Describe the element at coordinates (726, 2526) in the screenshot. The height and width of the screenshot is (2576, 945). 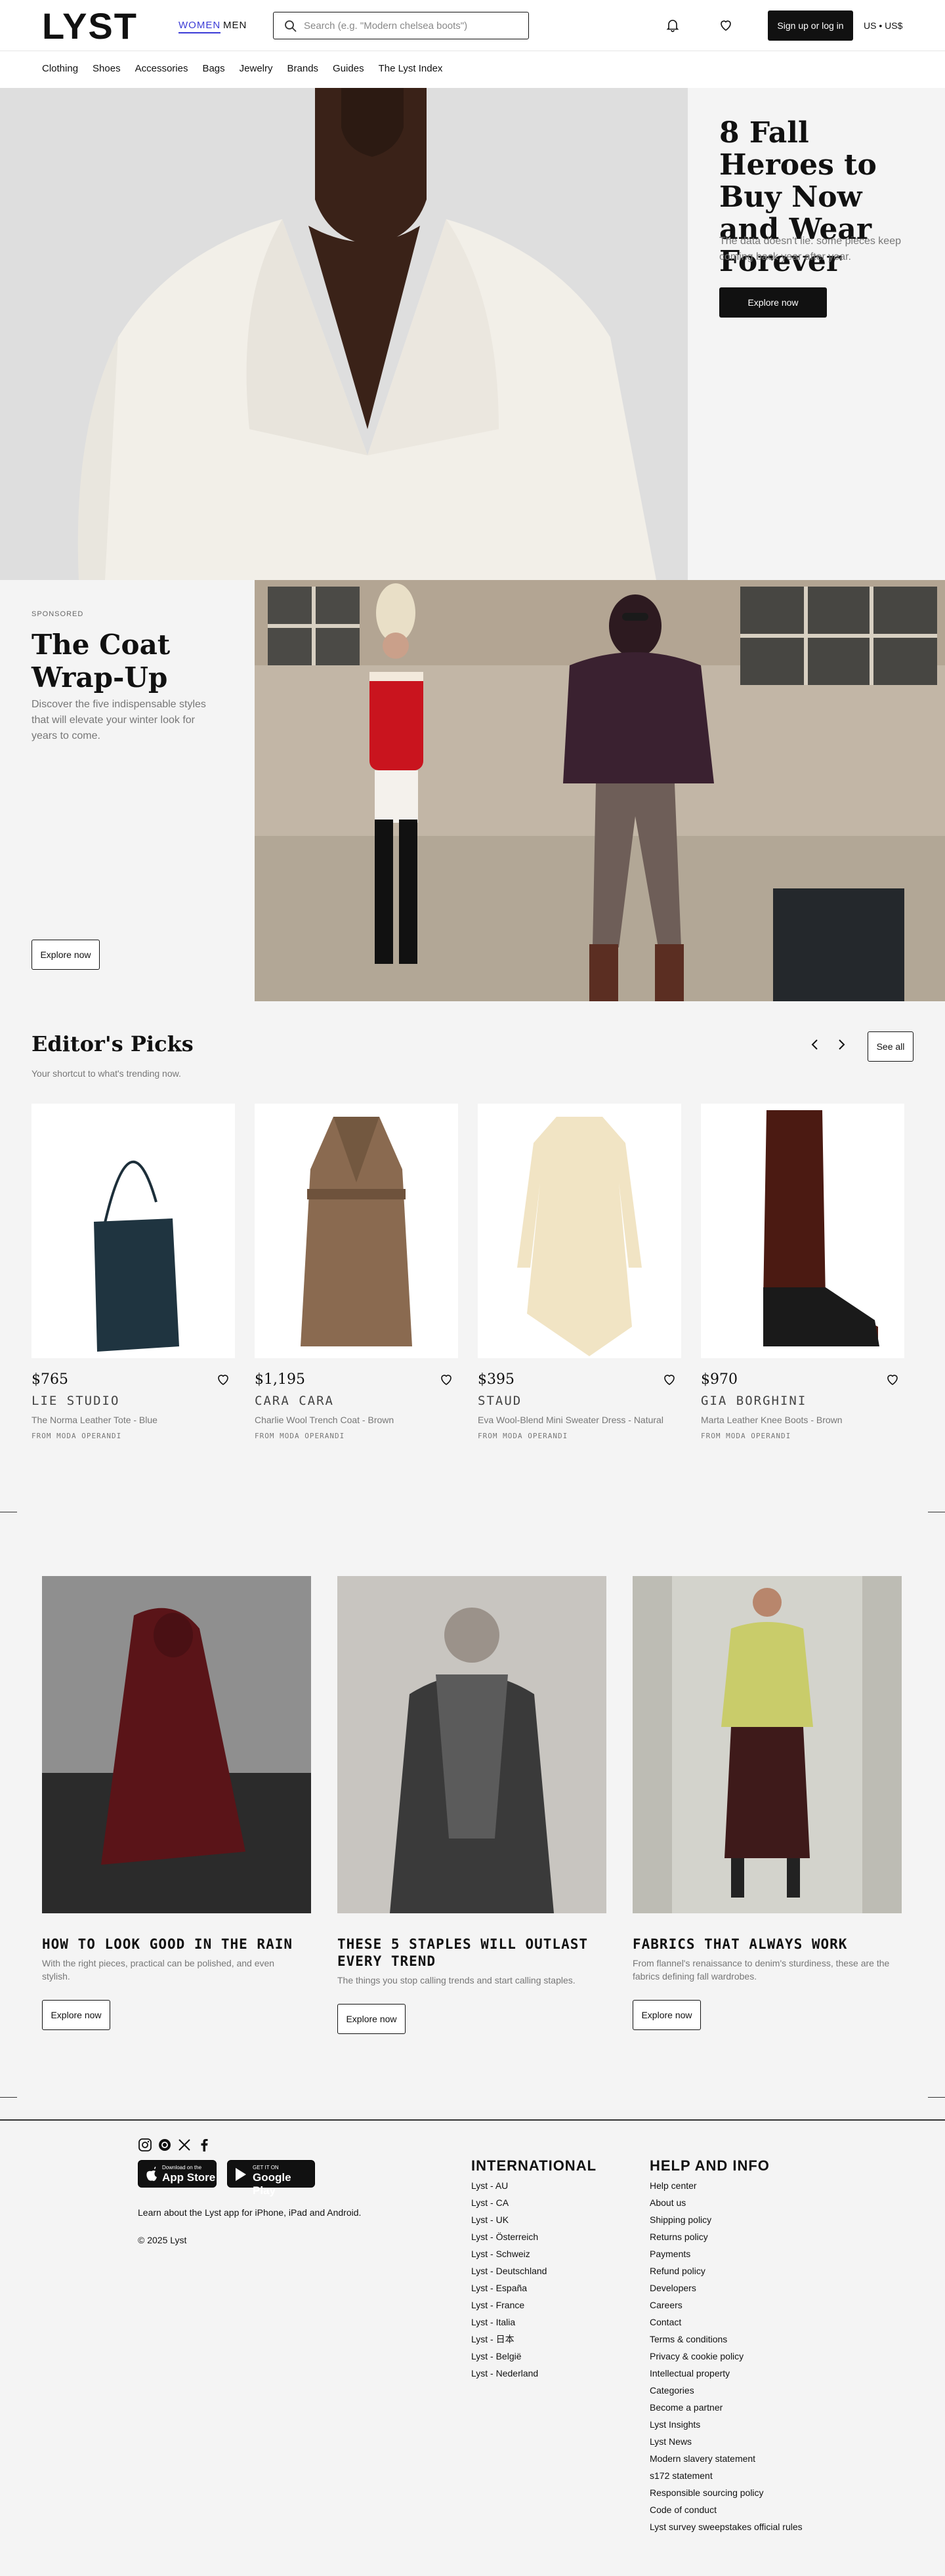
I see `help-link: Lyst survey sweepstakes official rules` at that location.